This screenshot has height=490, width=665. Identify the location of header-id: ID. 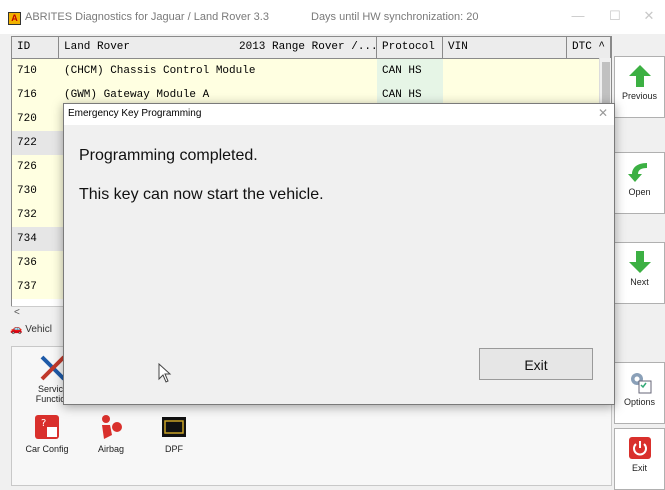
(35, 47).